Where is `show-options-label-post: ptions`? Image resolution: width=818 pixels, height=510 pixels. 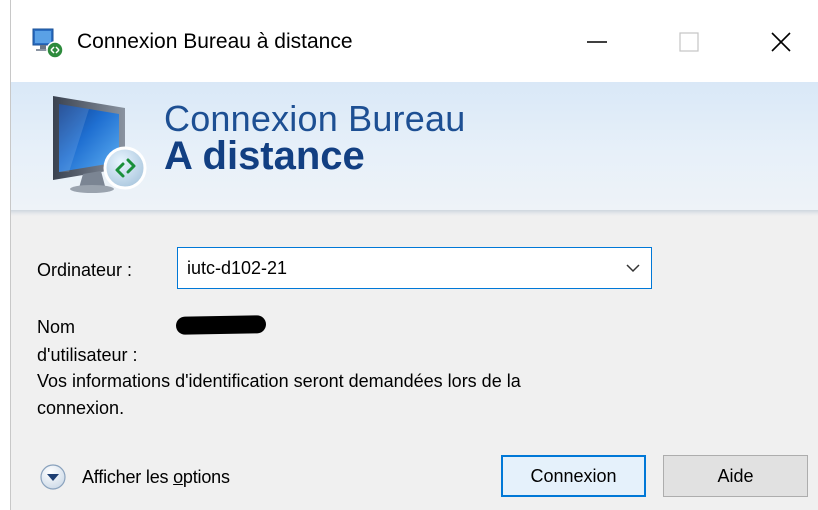
show-options-label-post: ptions is located at coordinates (206, 476).